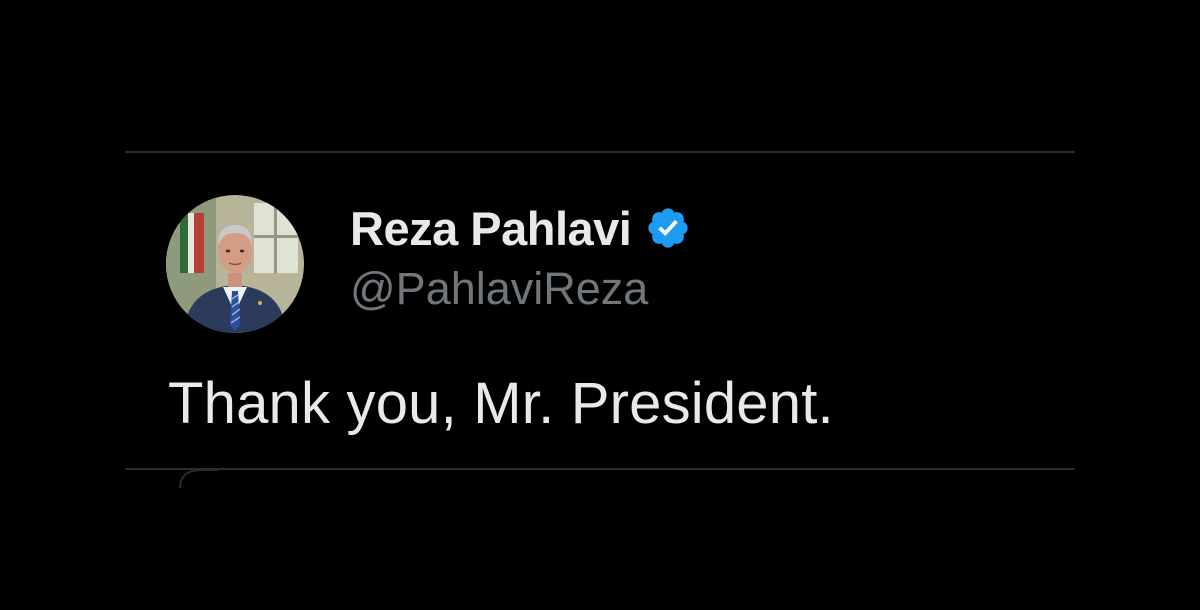 The height and width of the screenshot is (610, 1200). What do you see at coordinates (499, 289) in the screenshot?
I see `author-handle: @PahlaviReza` at bounding box center [499, 289].